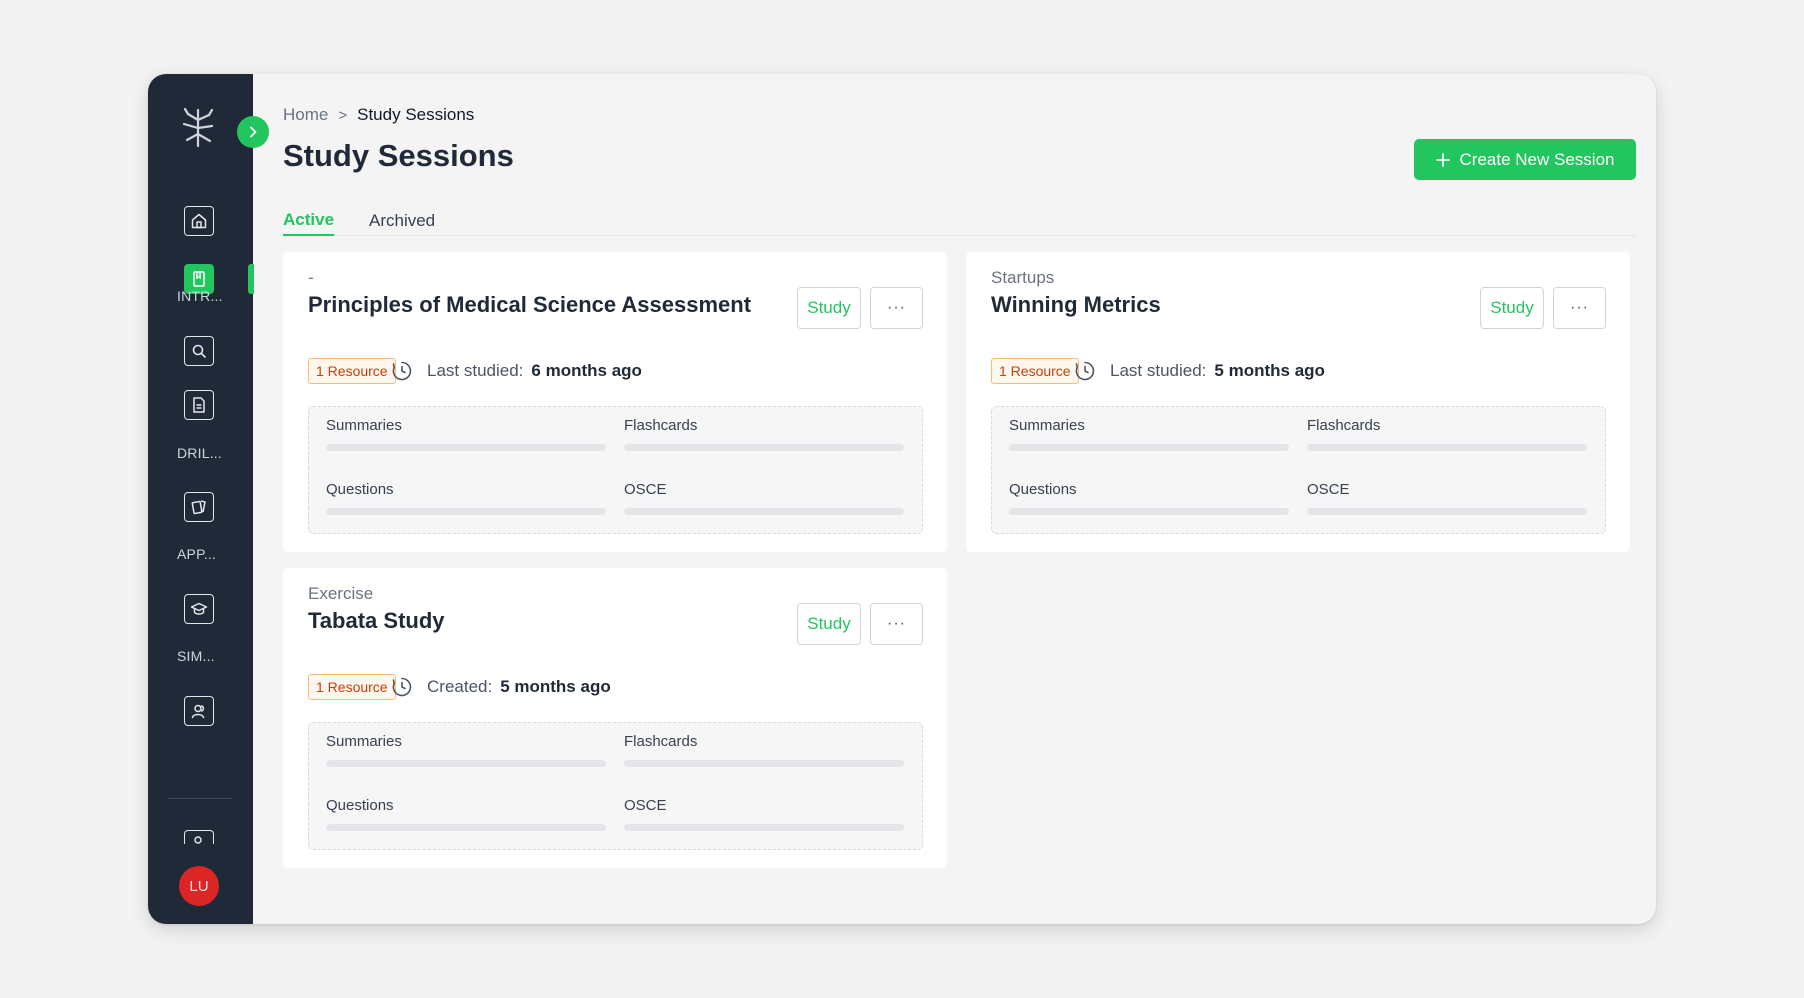 This screenshot has height=998, width=1804. I want to click on sidebar-item-documents, so click(199, 405).